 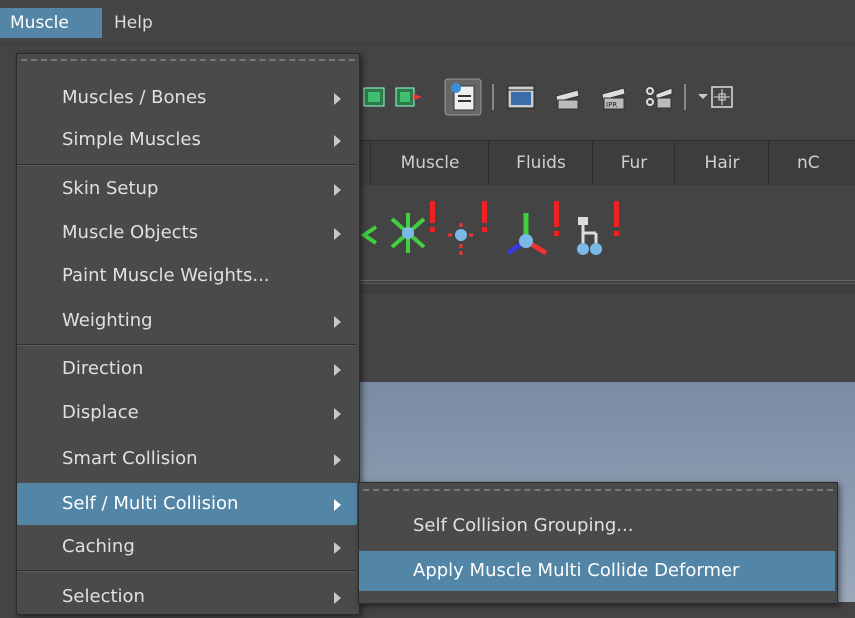 What do you see at coordinates (187, 189) in the screenshot?
I see `menu-item-skin-setup: Skin Setup` at bounding box center [187, 189].